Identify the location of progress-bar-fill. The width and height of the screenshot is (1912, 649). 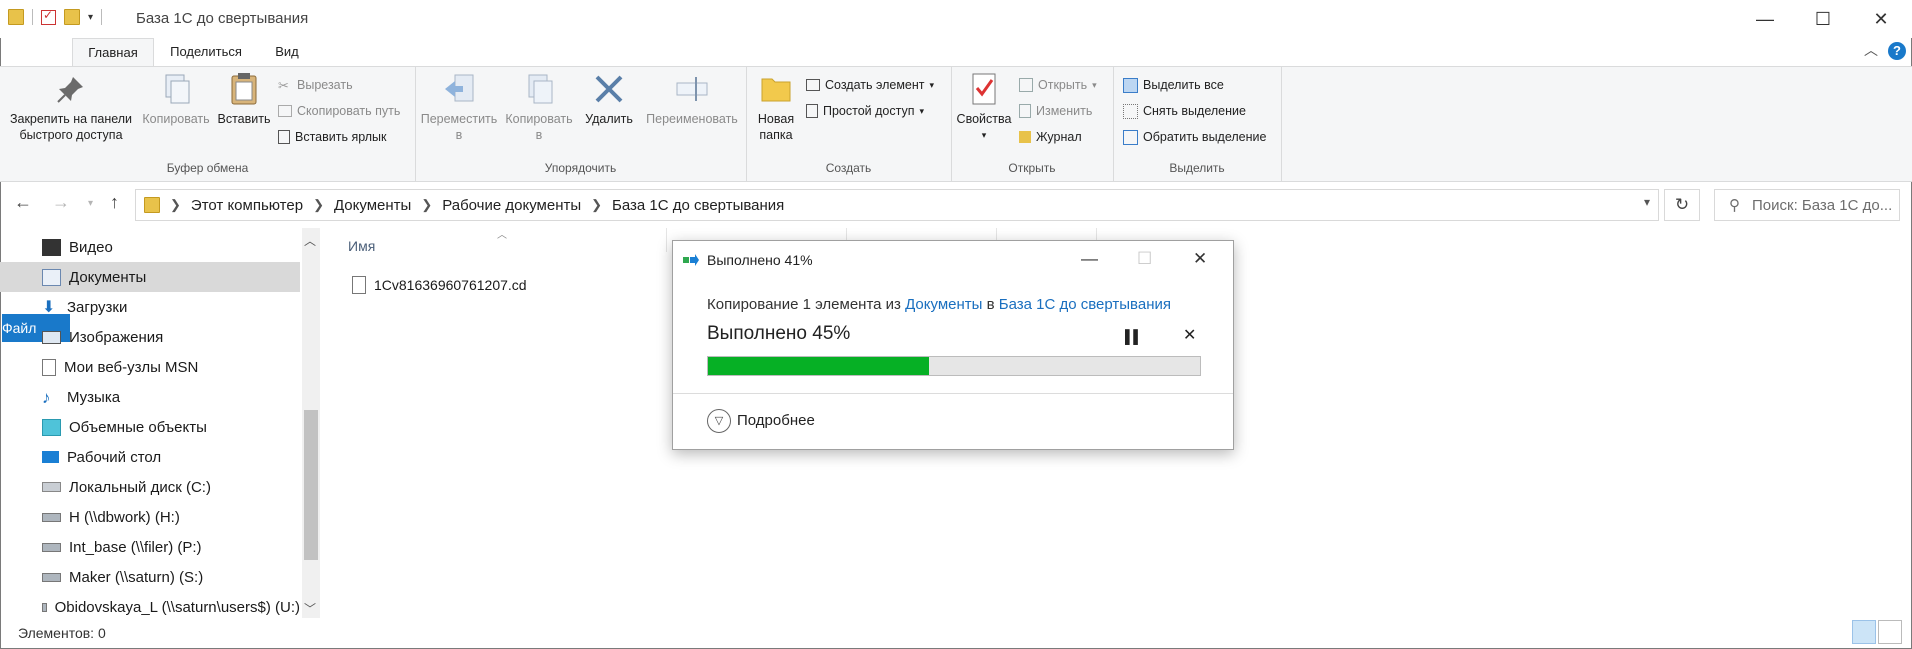
(819, 366).